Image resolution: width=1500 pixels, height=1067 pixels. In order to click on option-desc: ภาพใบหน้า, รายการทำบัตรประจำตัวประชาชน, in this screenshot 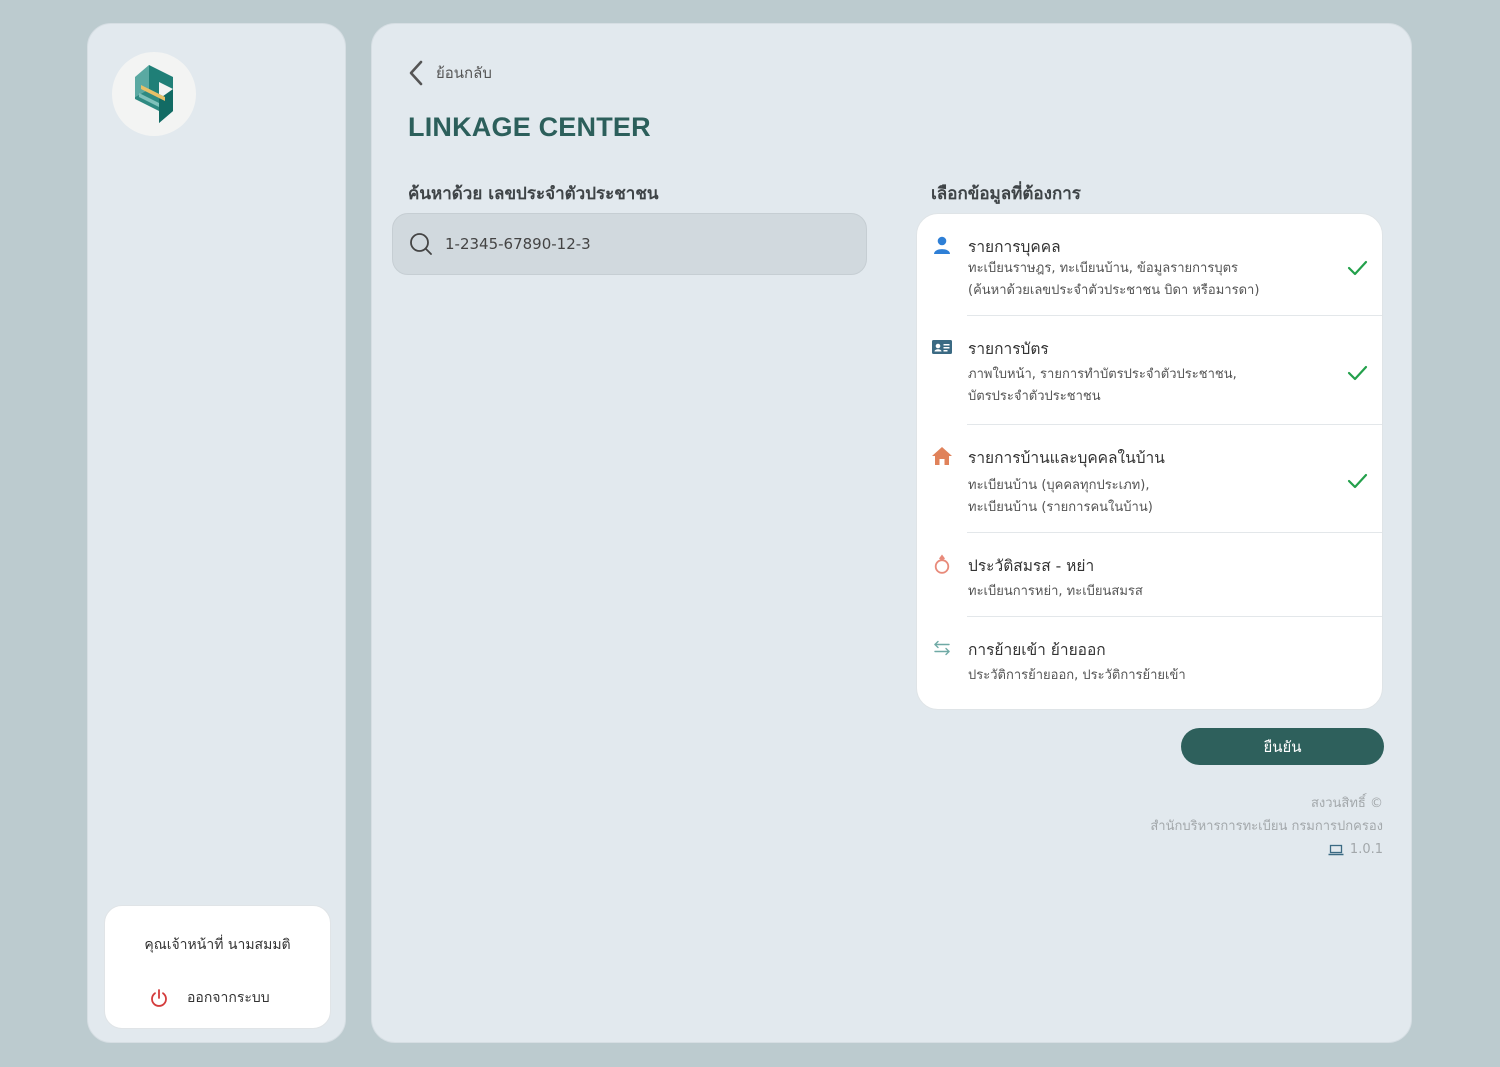, I will do `click(1102, 374)`.